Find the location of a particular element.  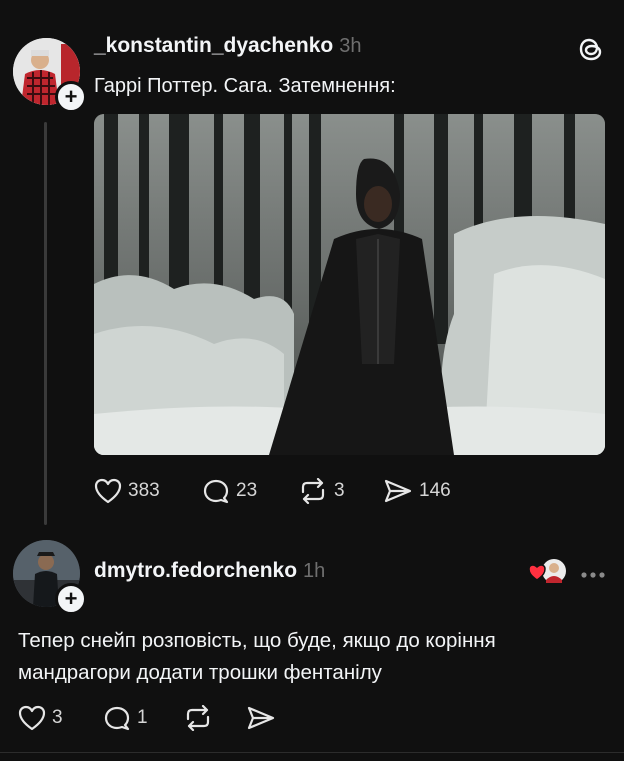

reply-button: 23 is located at coordinates (229, 491).